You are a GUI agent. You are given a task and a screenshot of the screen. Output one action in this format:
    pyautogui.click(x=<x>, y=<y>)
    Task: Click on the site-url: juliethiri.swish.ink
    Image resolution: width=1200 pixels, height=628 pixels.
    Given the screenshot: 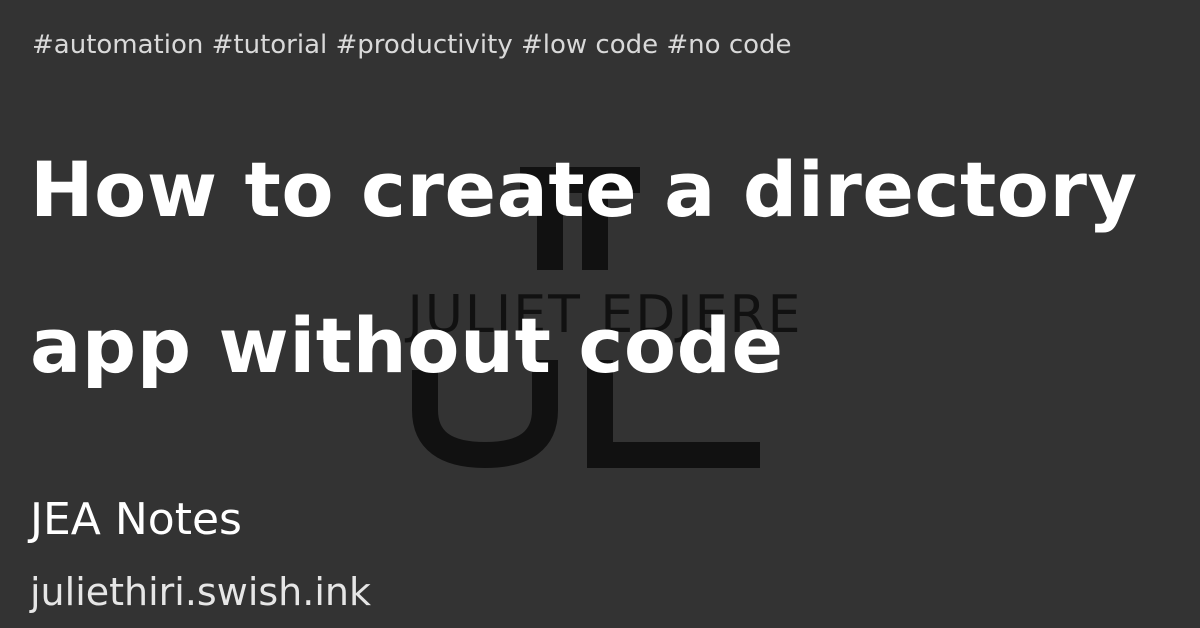 What is the action you would take?
    pyautogui.click(x=200, y=592)
    